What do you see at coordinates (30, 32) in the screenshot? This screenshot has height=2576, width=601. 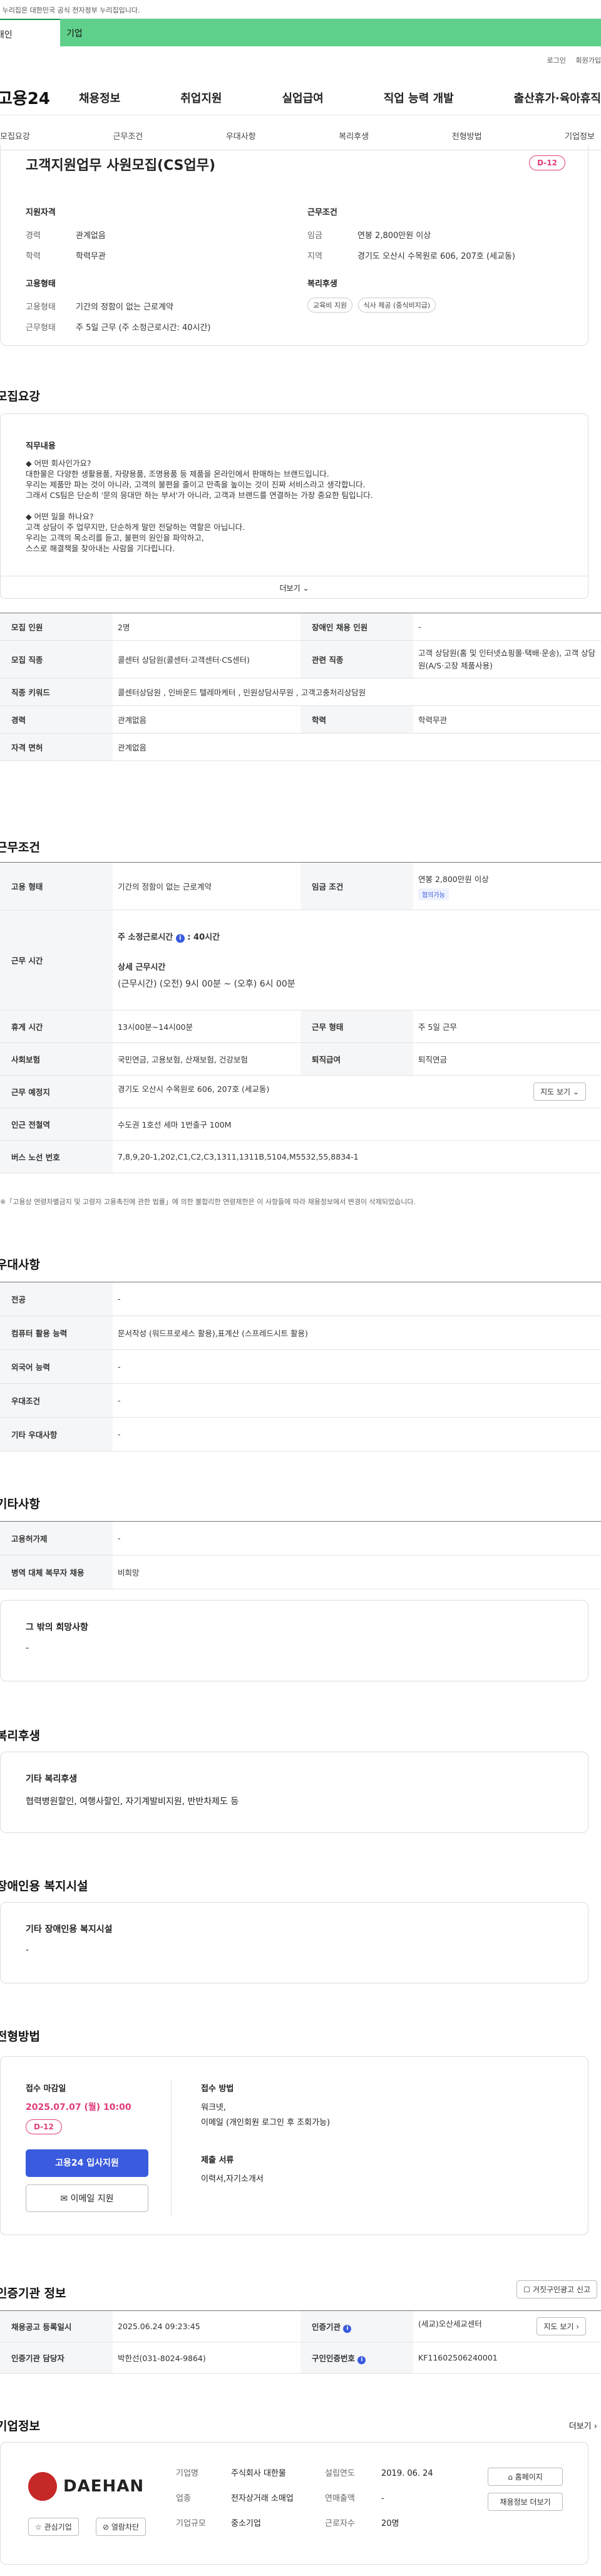 I see `tab-personal: 개인` at bounding box center [30, 32].